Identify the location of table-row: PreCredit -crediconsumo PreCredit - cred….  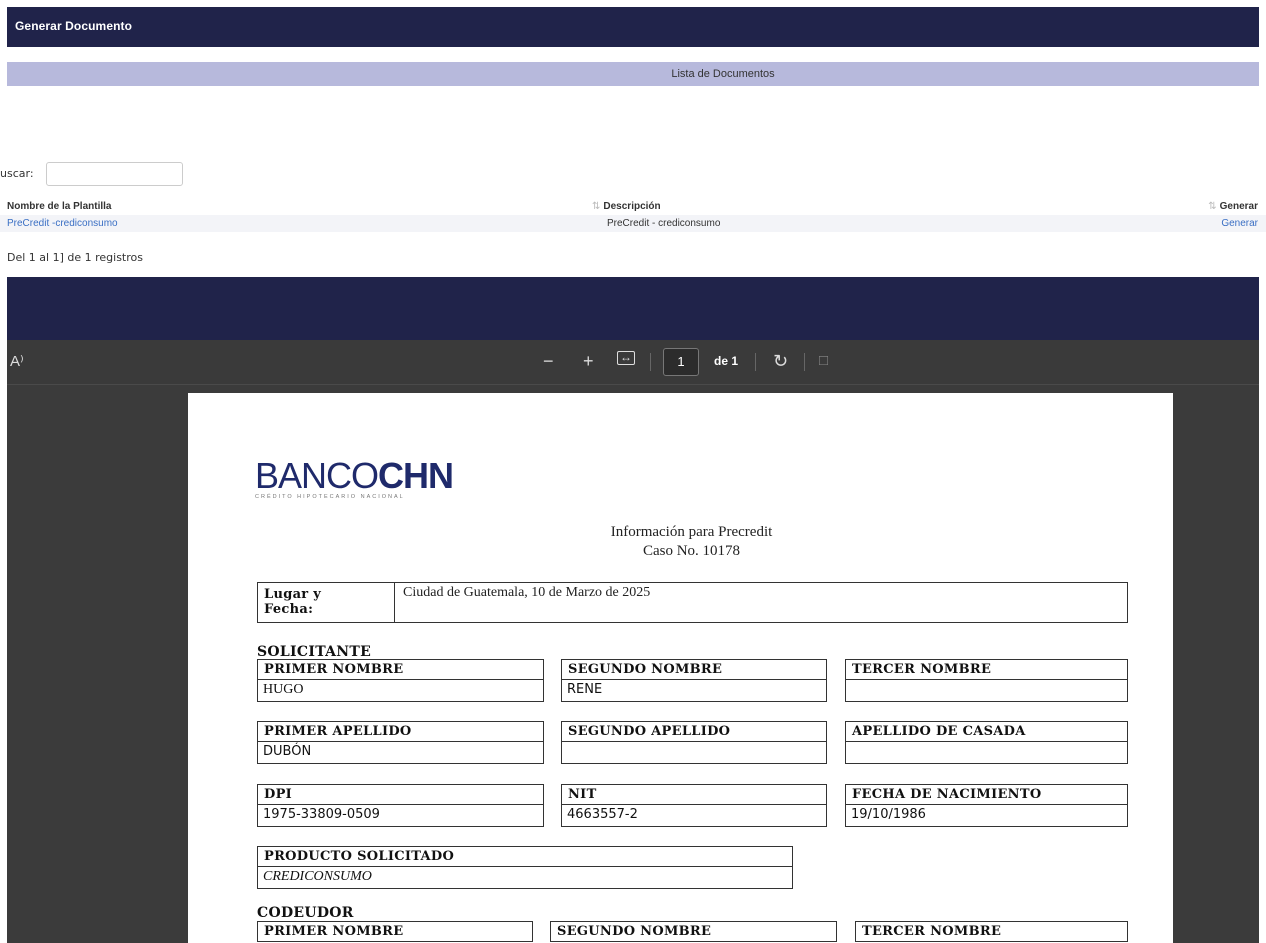
(633, 223).